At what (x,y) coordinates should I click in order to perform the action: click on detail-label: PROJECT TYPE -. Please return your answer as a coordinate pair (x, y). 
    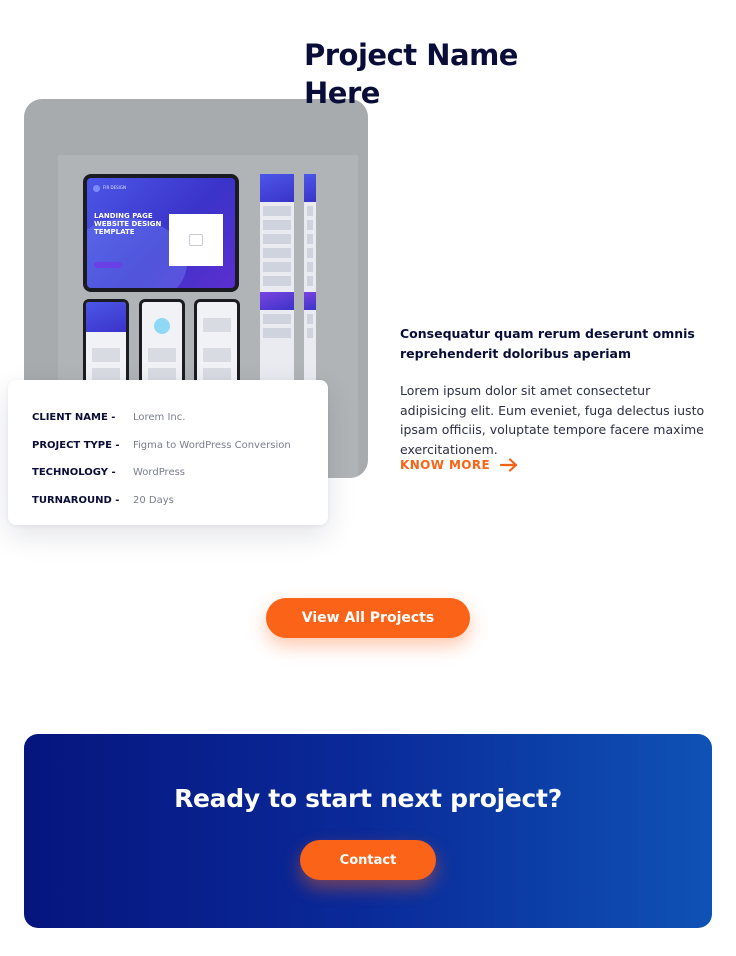
    Looking at the image, I should click on (76, 445).